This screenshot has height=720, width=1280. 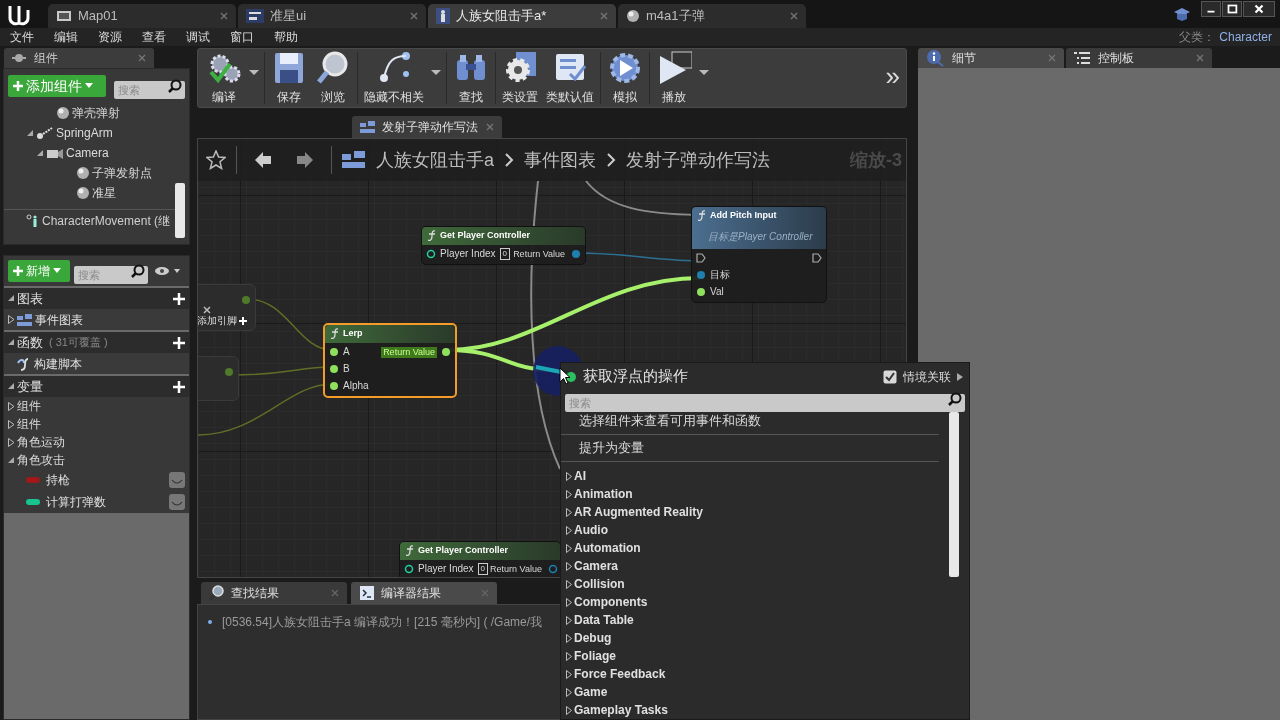 I want to click on panel-tab: 组件, so click(x=79, y=58).